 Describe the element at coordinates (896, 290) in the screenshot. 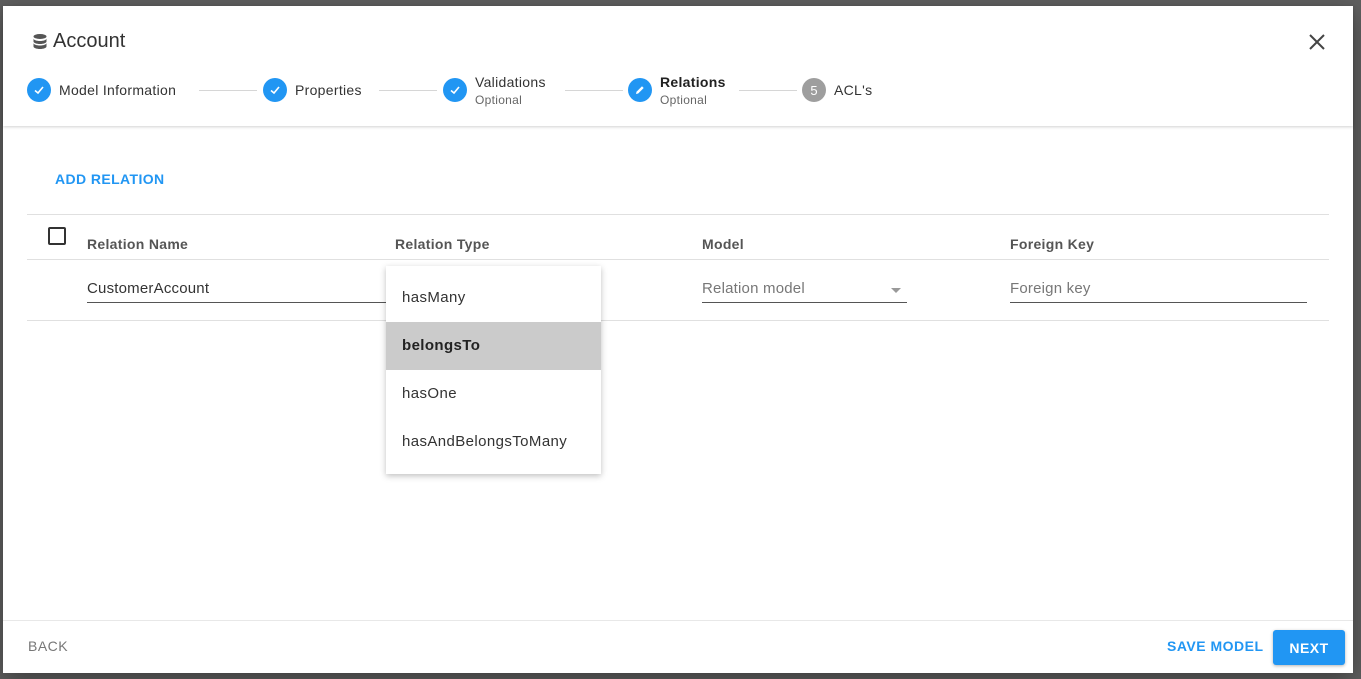

I see `dropdown-arrow-icon` at that location.